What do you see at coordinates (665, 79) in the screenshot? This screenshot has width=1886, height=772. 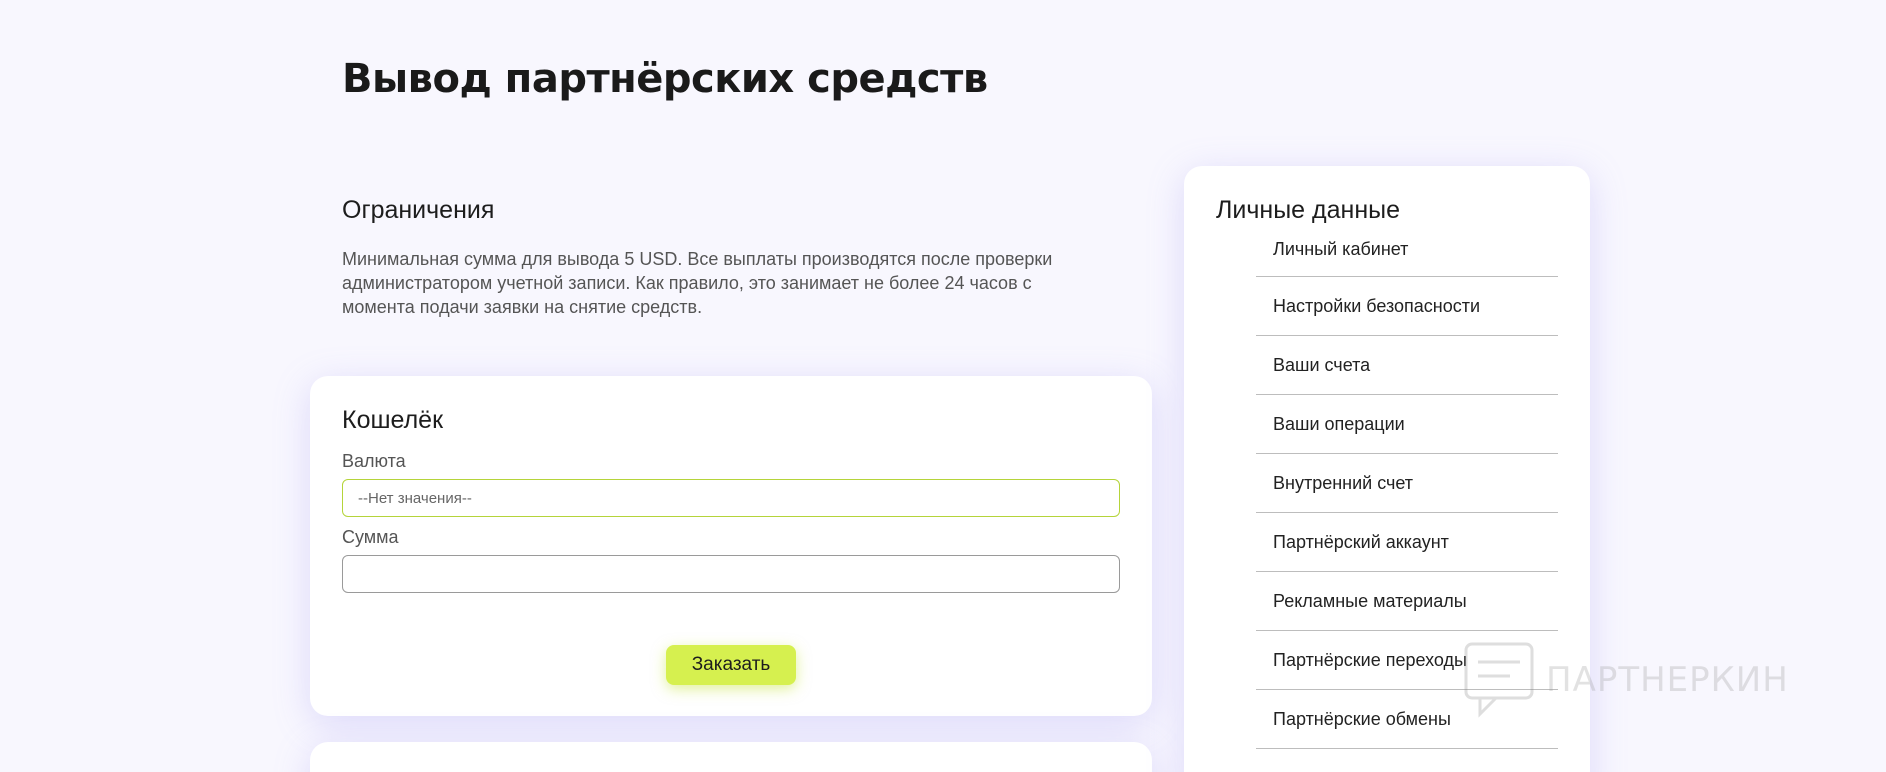 I see `page-title: Вывод партнёрских средств` at bounding box center [665, 79].